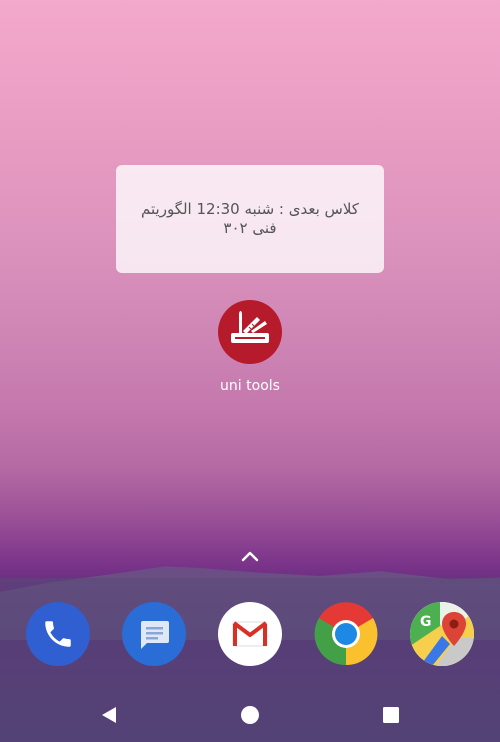 The image size is (500, 742). I want to click on messages-icon, so click(155, 635).